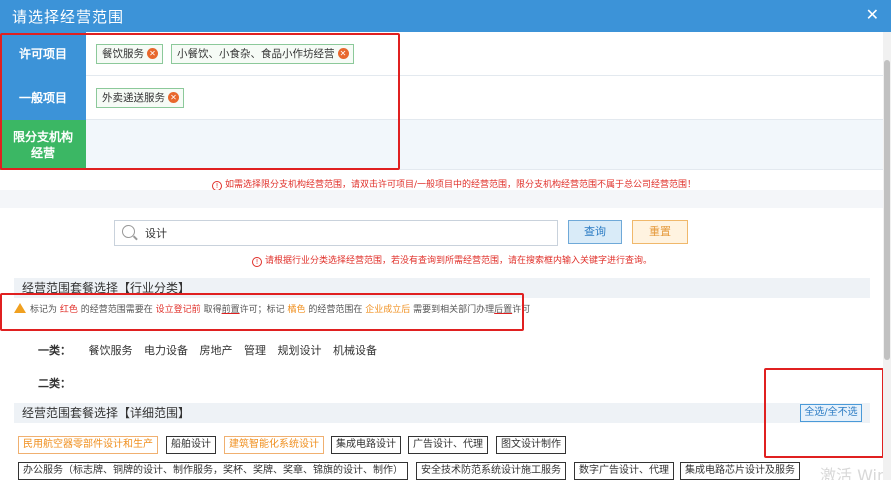 Image resolution: width=891 pixels, height=480 pixels. I want to click on tag-label: 外卖递送服务, so click(133, 98).